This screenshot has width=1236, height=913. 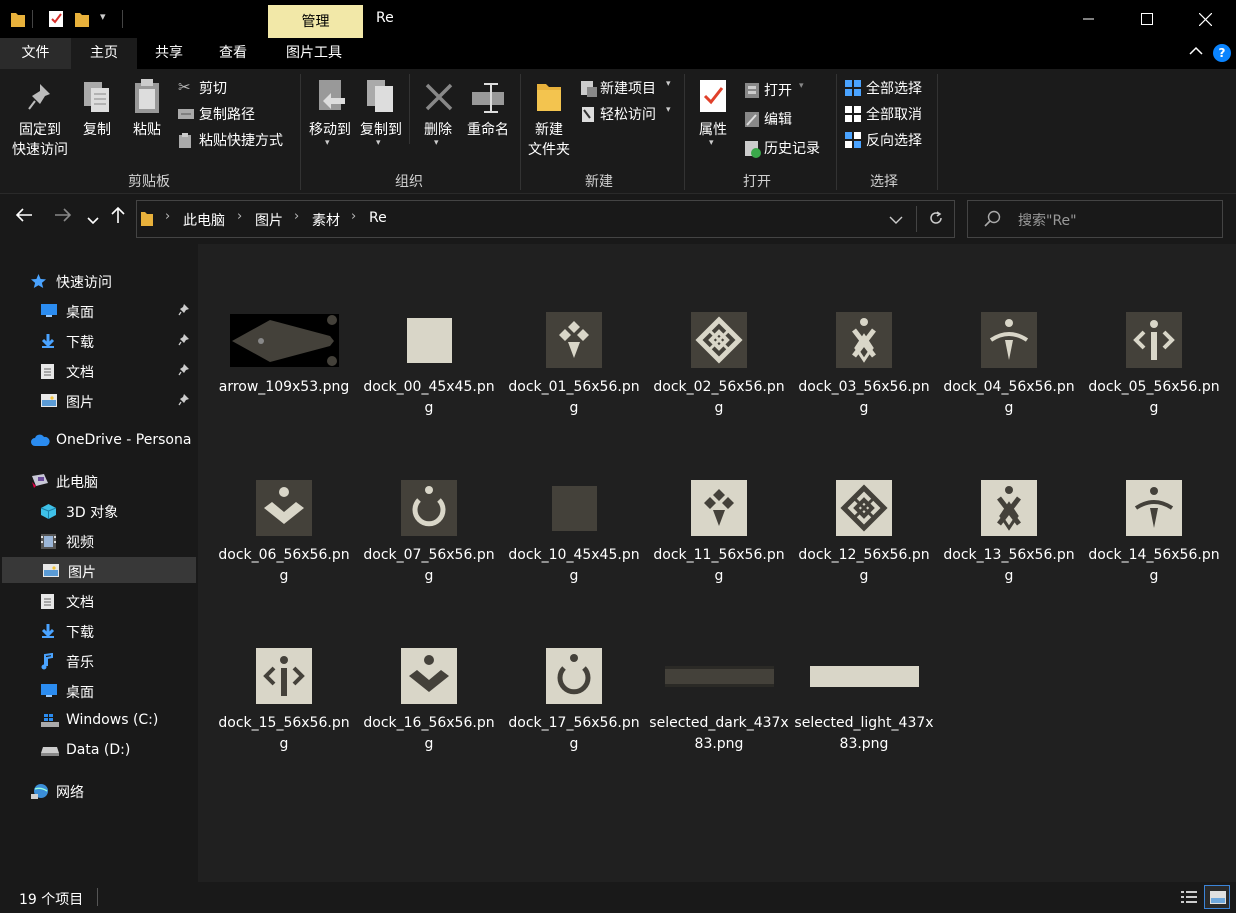 What do you see at coordinates (889, 115) in the screenshot?
I see `select-none-button: 全部取消` at bounding box center [889, 115].